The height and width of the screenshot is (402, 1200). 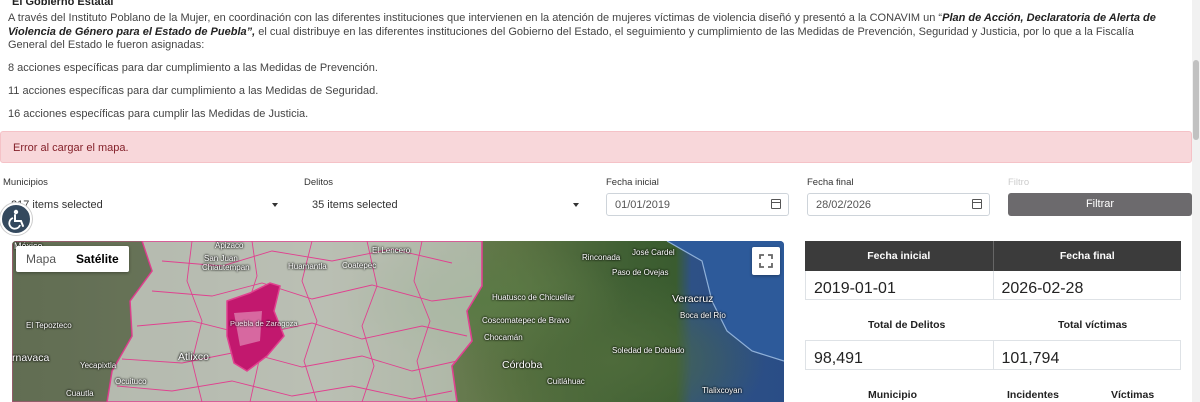 What do you see at coordinates (703, 315) in the screenshot?
I see `place-label: Boca del Río` at bounding box center [703, 315].